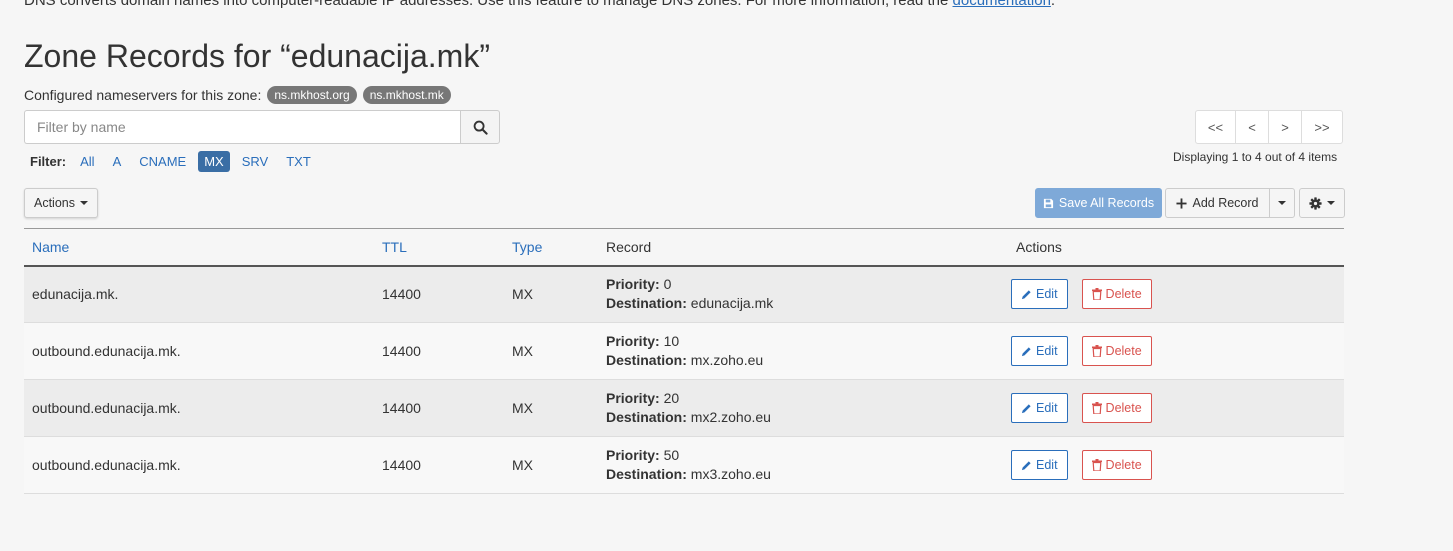 Image resolution: width=1453 pixels, height=551 pixels. What do you see at coordinates (730, 417) in the screenshot?
I see `destination-value: mx2.zoho.eu` at bounding box center [730, 417].